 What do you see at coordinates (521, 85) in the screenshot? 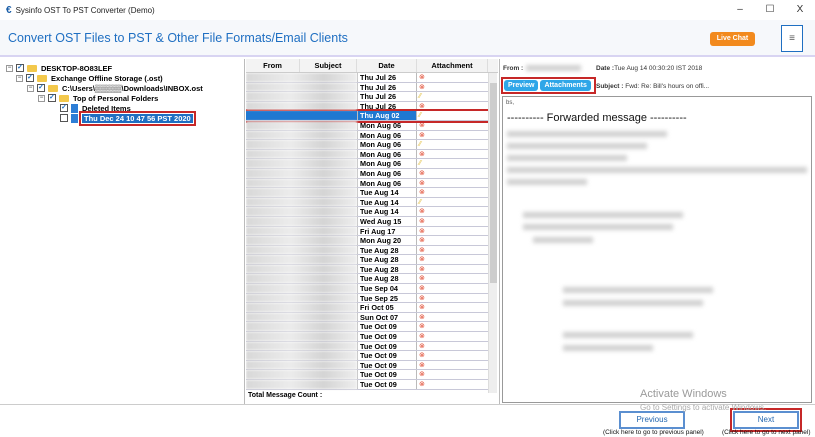
I see `preview-tab: Preview` at bounding box center [521, 85].